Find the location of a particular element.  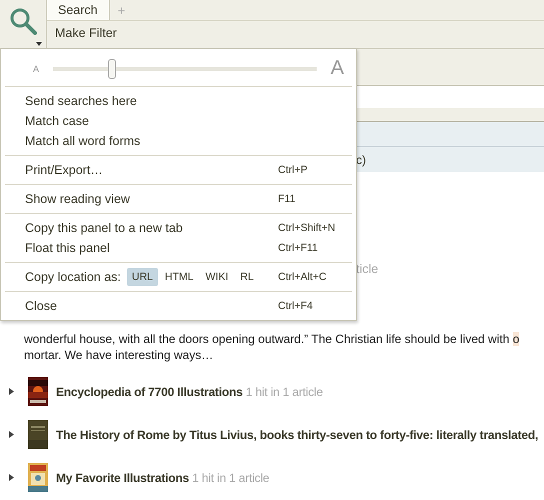

shortcut-text: Ctrl+F11 is located at coordinates (298, 248).